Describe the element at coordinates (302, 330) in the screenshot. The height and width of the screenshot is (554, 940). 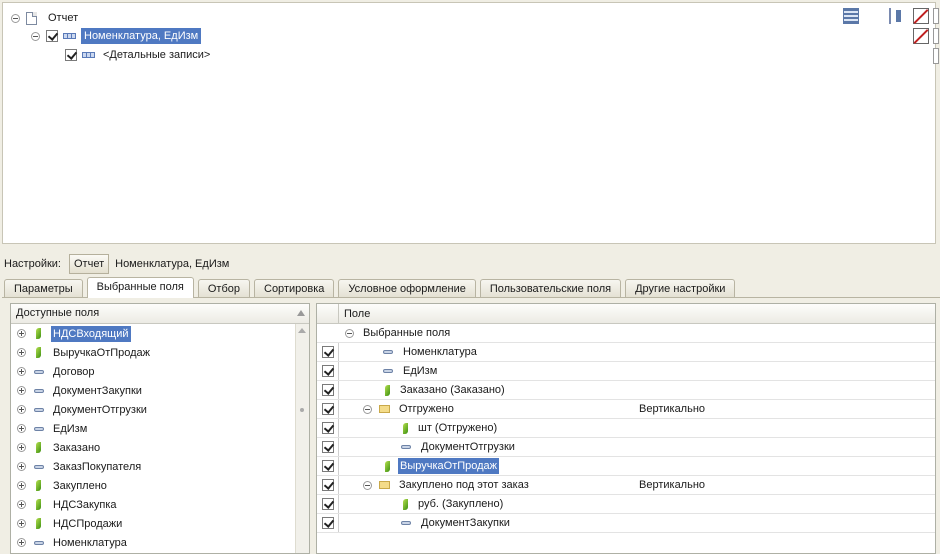
I see `scroll-up-icon` at that location.